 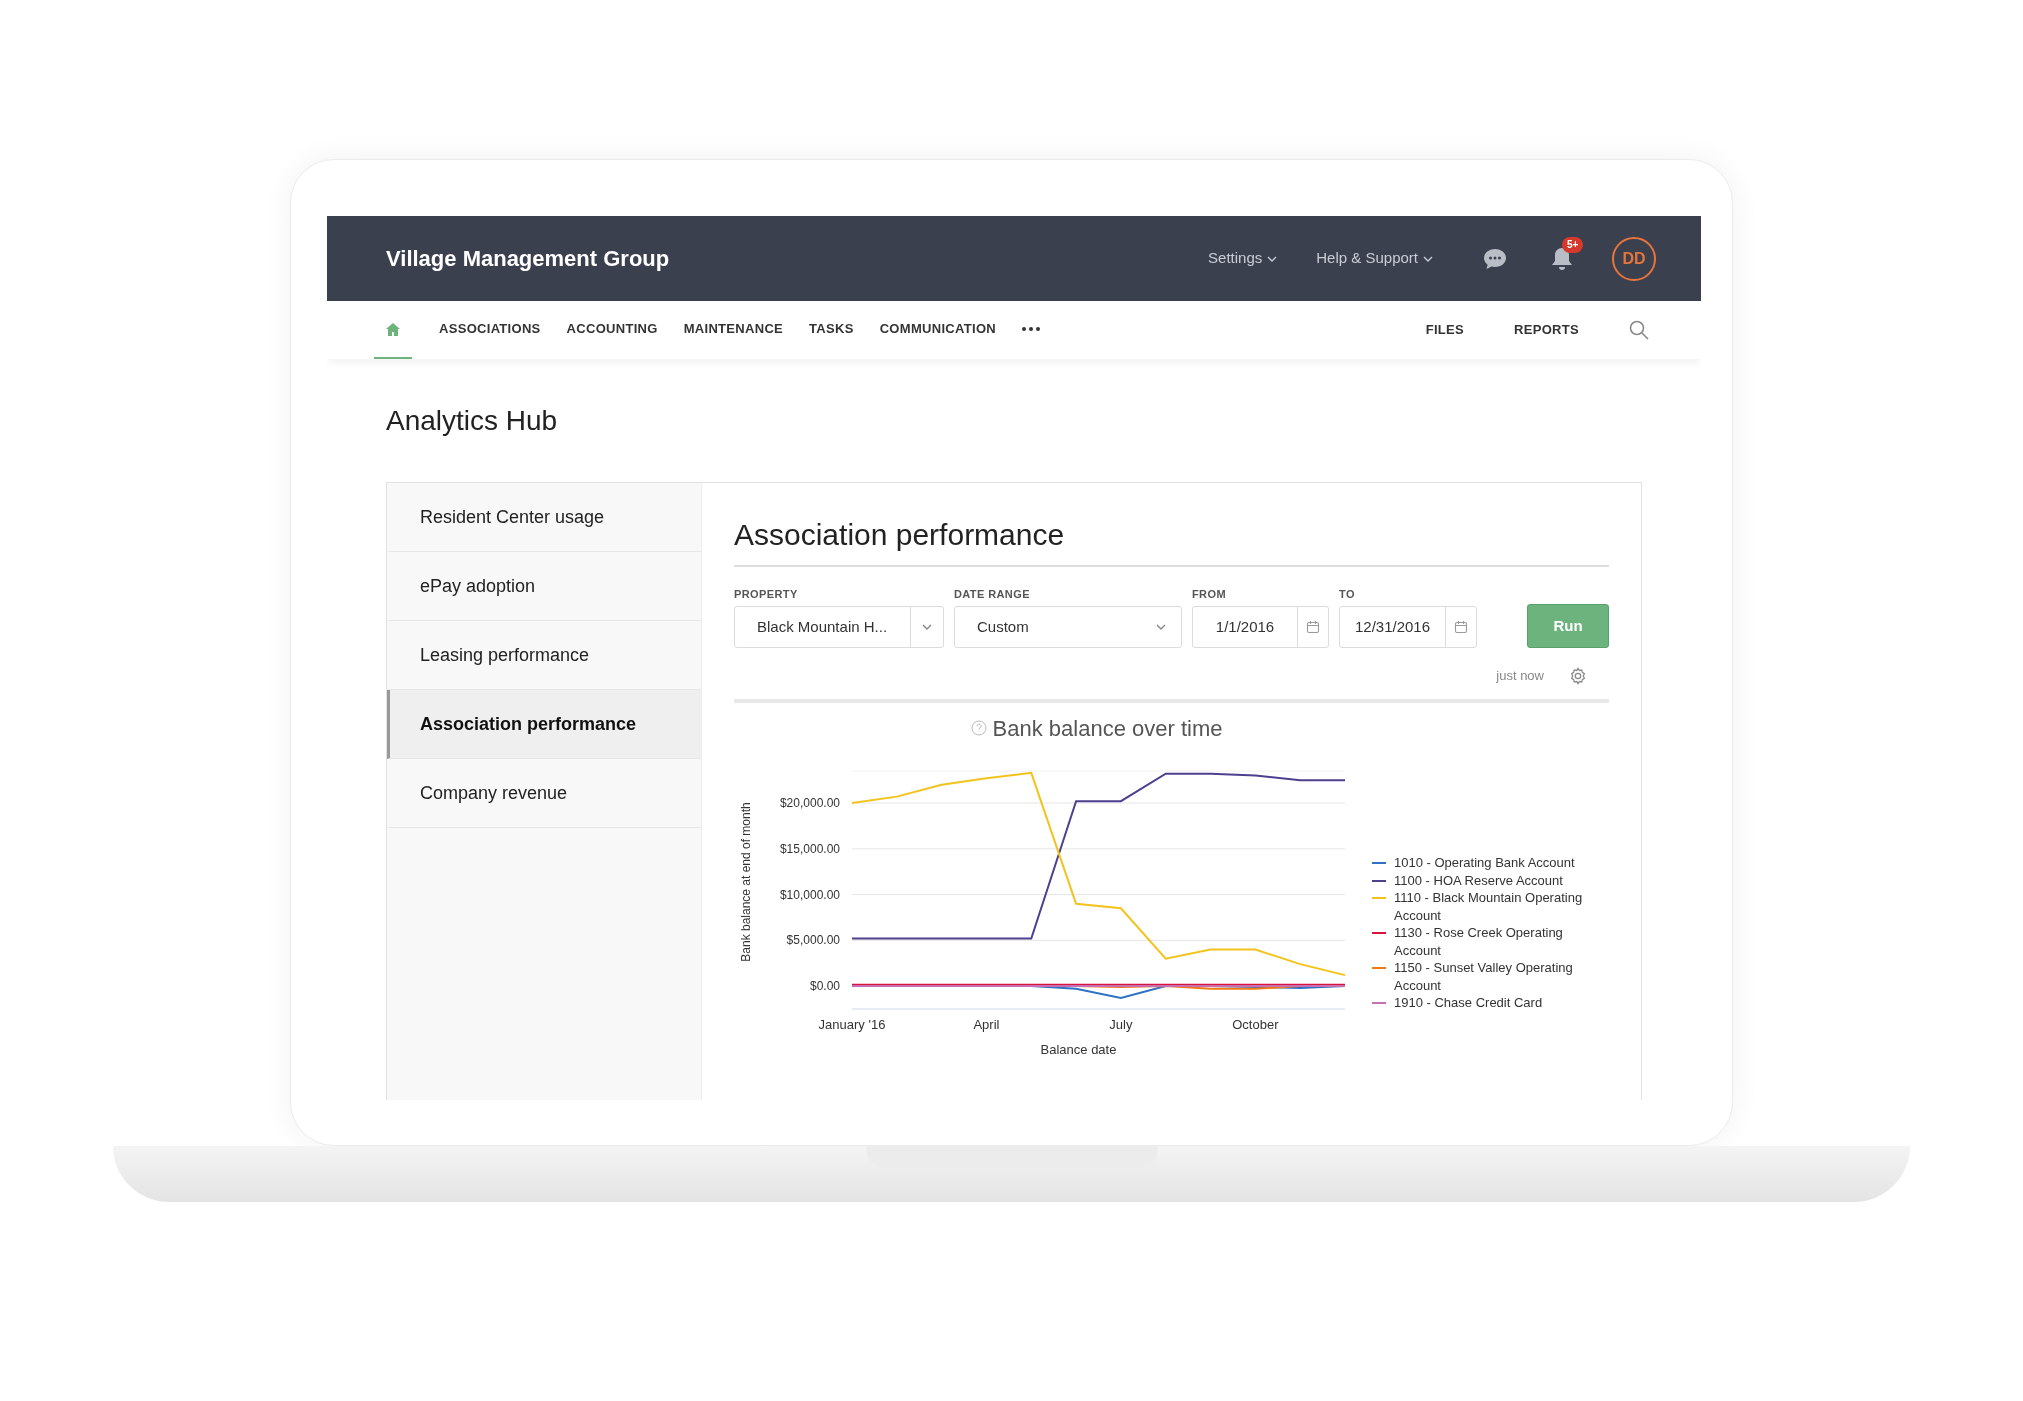 I want to click on date-field: 1/1/2016, so click(x=1260, y=627).